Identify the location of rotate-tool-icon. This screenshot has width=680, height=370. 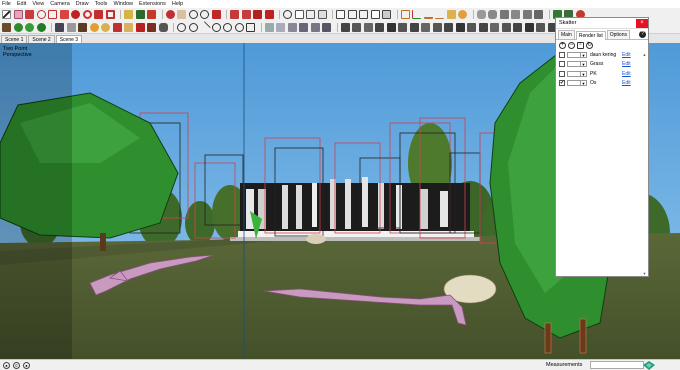
(87, 14).